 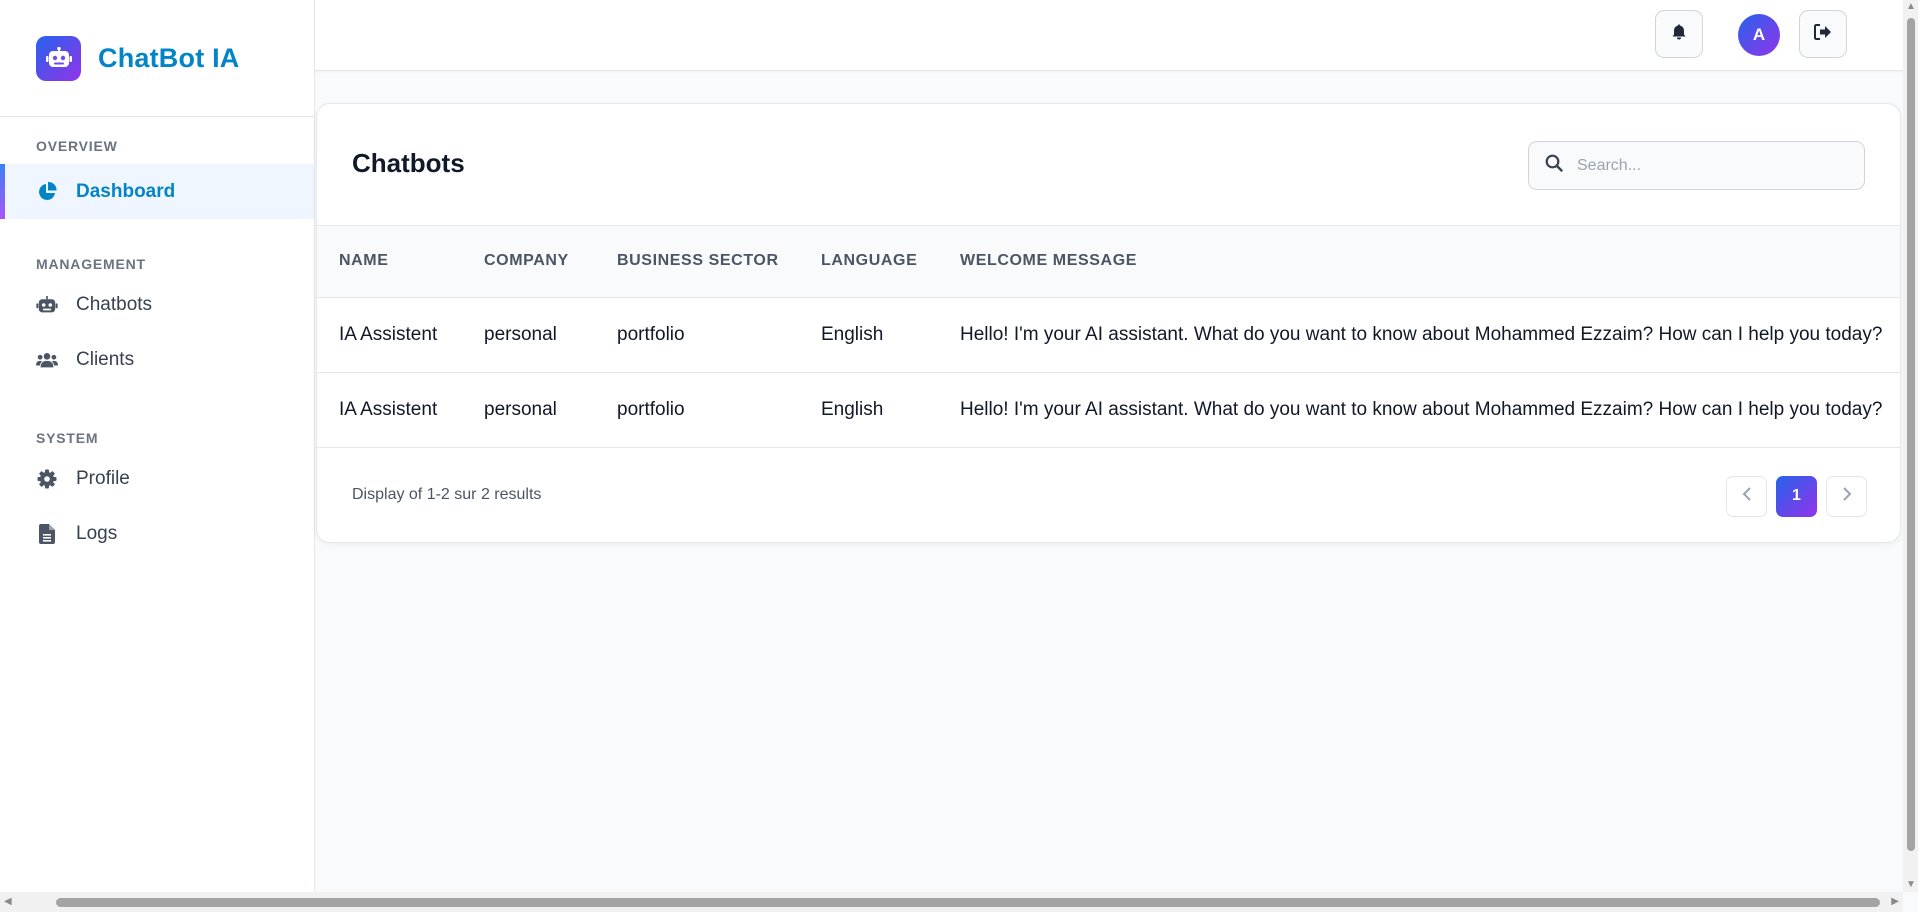 What do you see at coordinates (389, 261) in the screenshot?
I see `column-header-name: NAME` at bounding box center [389, 261].